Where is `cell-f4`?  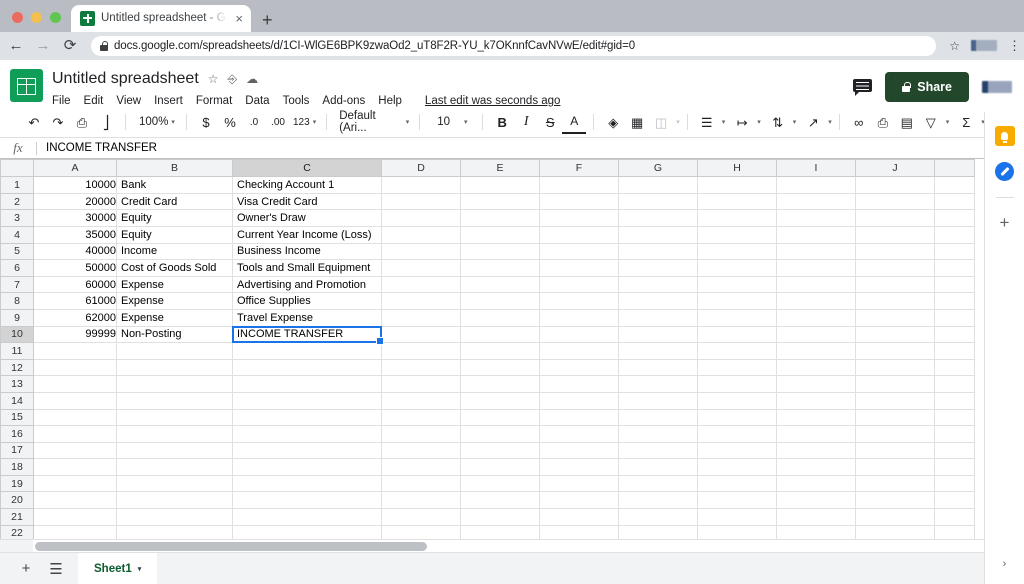
cell-f4 is located at coordinates (579, 234).